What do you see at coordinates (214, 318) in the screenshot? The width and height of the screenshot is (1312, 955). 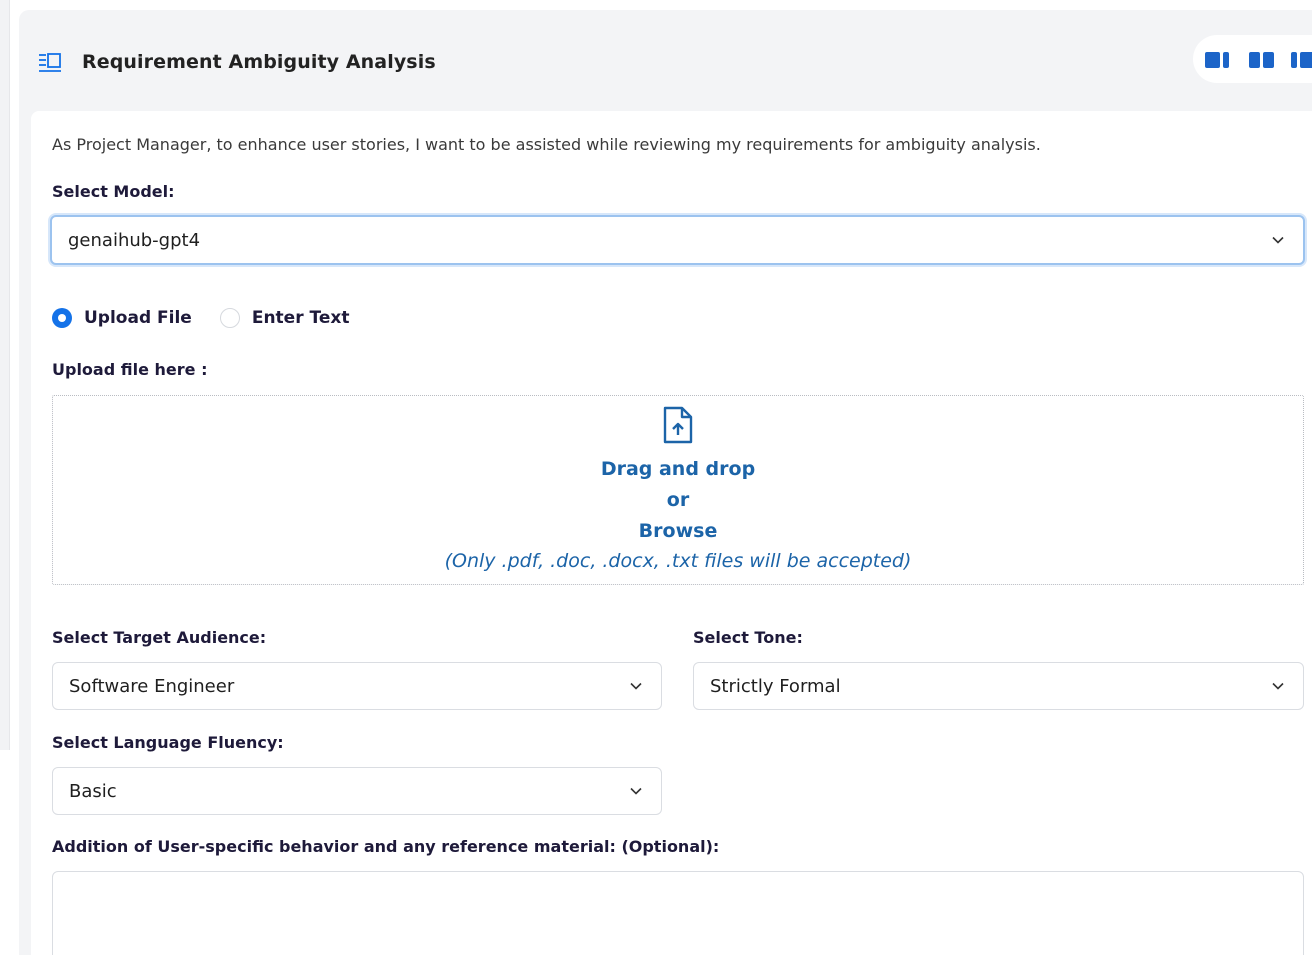 I see `input-mode-radio-group: Upload File Enter Text` at bounding box center [214, 318].